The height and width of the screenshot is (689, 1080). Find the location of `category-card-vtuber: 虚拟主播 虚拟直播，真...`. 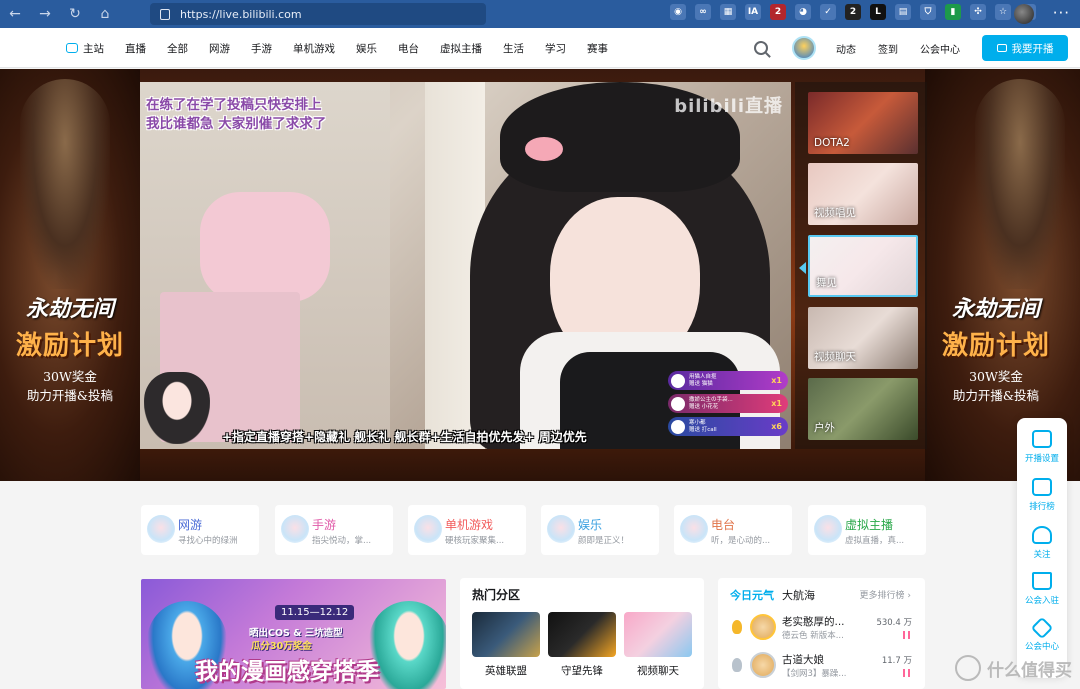

category-card-vtuber: 虚拟主播 虚拟直播，真... is located at coordinates (867, 530).